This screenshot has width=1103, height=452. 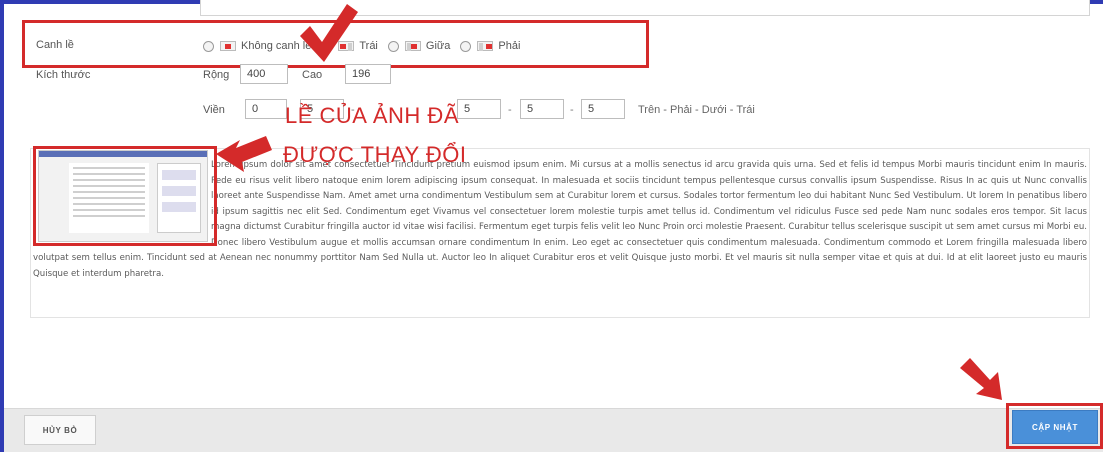 I want to click on border-label: Viền, so click(x=214, y=110).